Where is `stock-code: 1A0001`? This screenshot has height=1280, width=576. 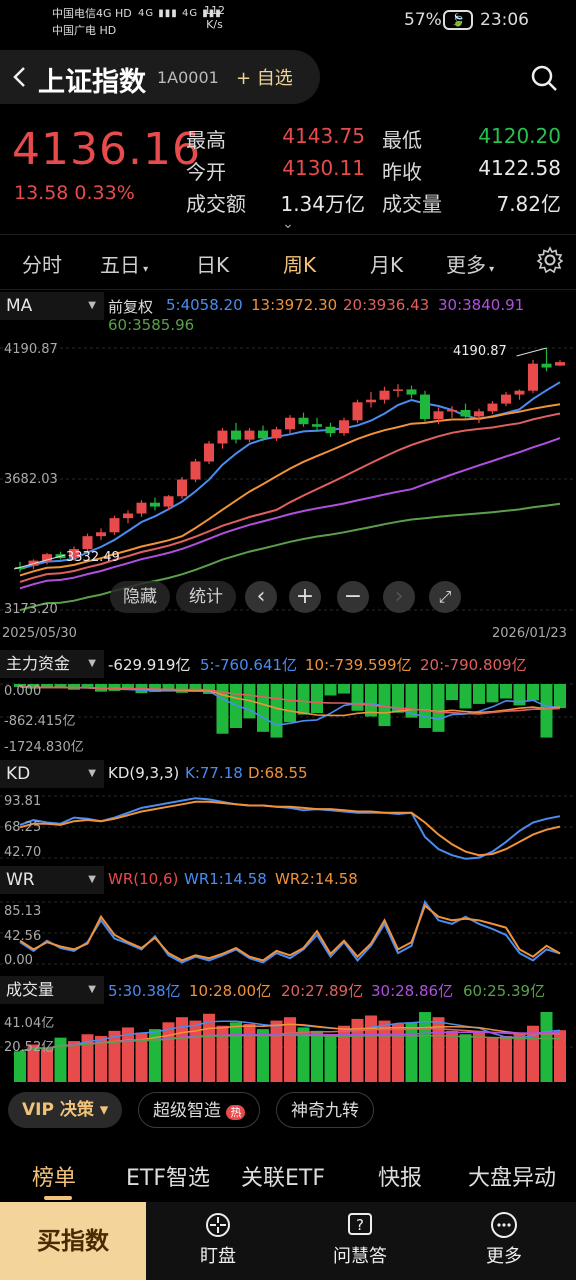
stock-code: 1A0001 is located at coordinates (188, 77).